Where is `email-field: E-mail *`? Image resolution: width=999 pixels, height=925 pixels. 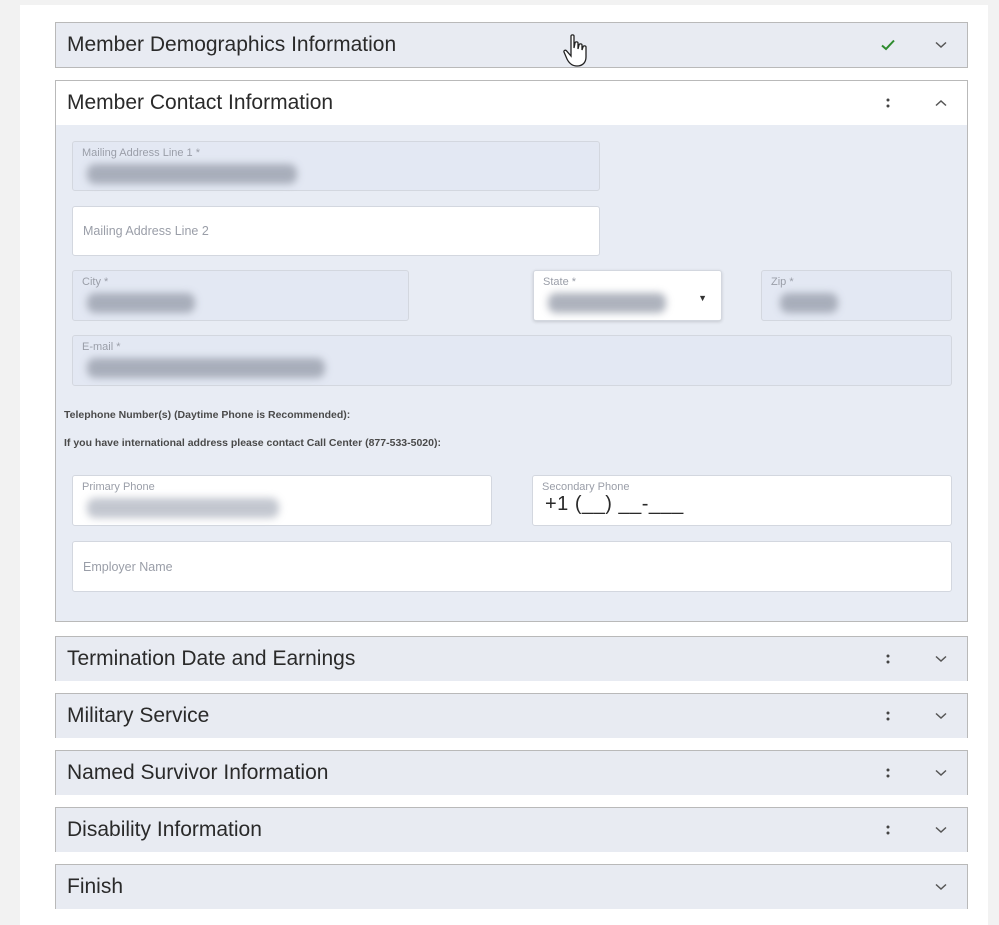
email-field: E-mail * is located at coordinates (512, 360).